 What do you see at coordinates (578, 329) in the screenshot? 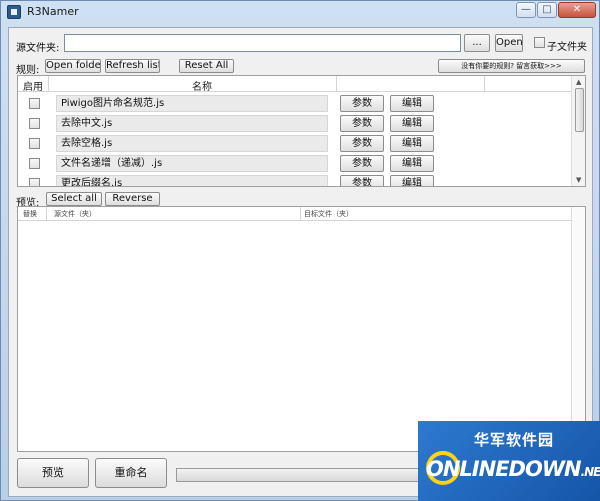
I see `preview-scrollbar` at bounding box center [578, 329].